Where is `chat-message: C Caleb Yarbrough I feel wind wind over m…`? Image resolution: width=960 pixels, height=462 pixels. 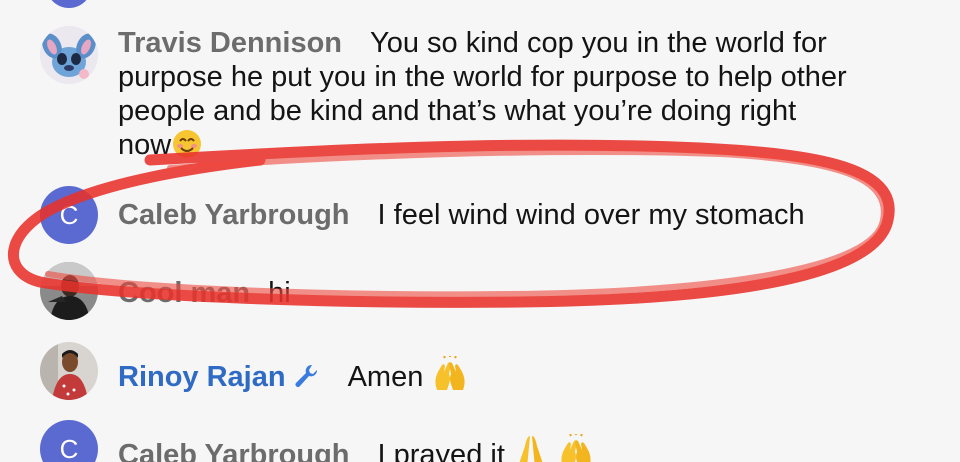 chat-message: C Caleb Yarbrough I feel wind wind over m… is located at coordinates (480, 216).